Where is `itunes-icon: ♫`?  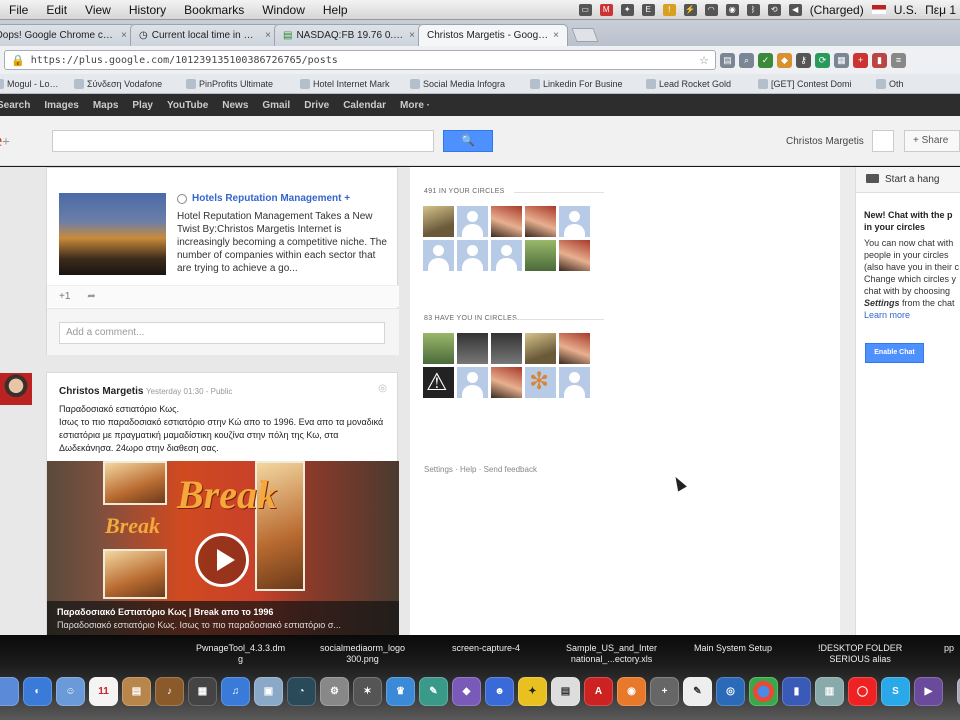 itunes-icon: ♫ is located at coordinates (235, 691).